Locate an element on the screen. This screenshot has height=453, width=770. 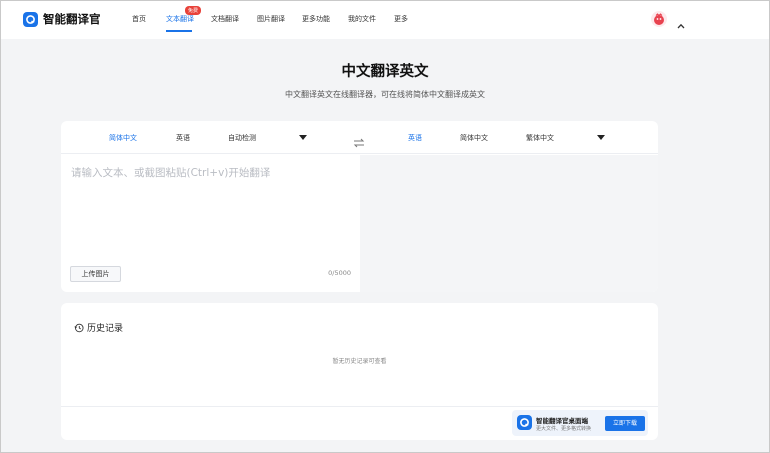
desktop-app-promo: 智能翻译官桌面端 更大文件、更多格式转换 立即下载 is located at coordinates (580, 423).